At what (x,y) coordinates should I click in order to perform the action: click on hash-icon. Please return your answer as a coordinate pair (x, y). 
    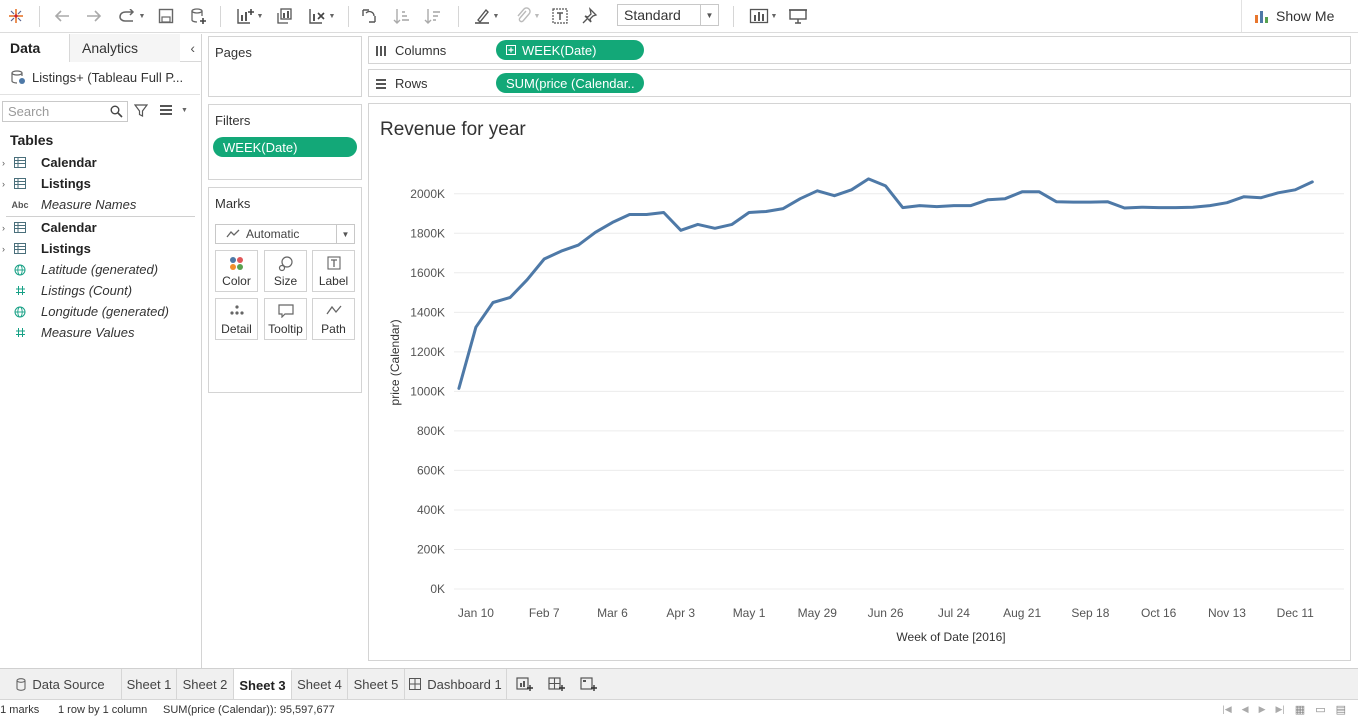
    Looking at the image, I should click on (20, 332).